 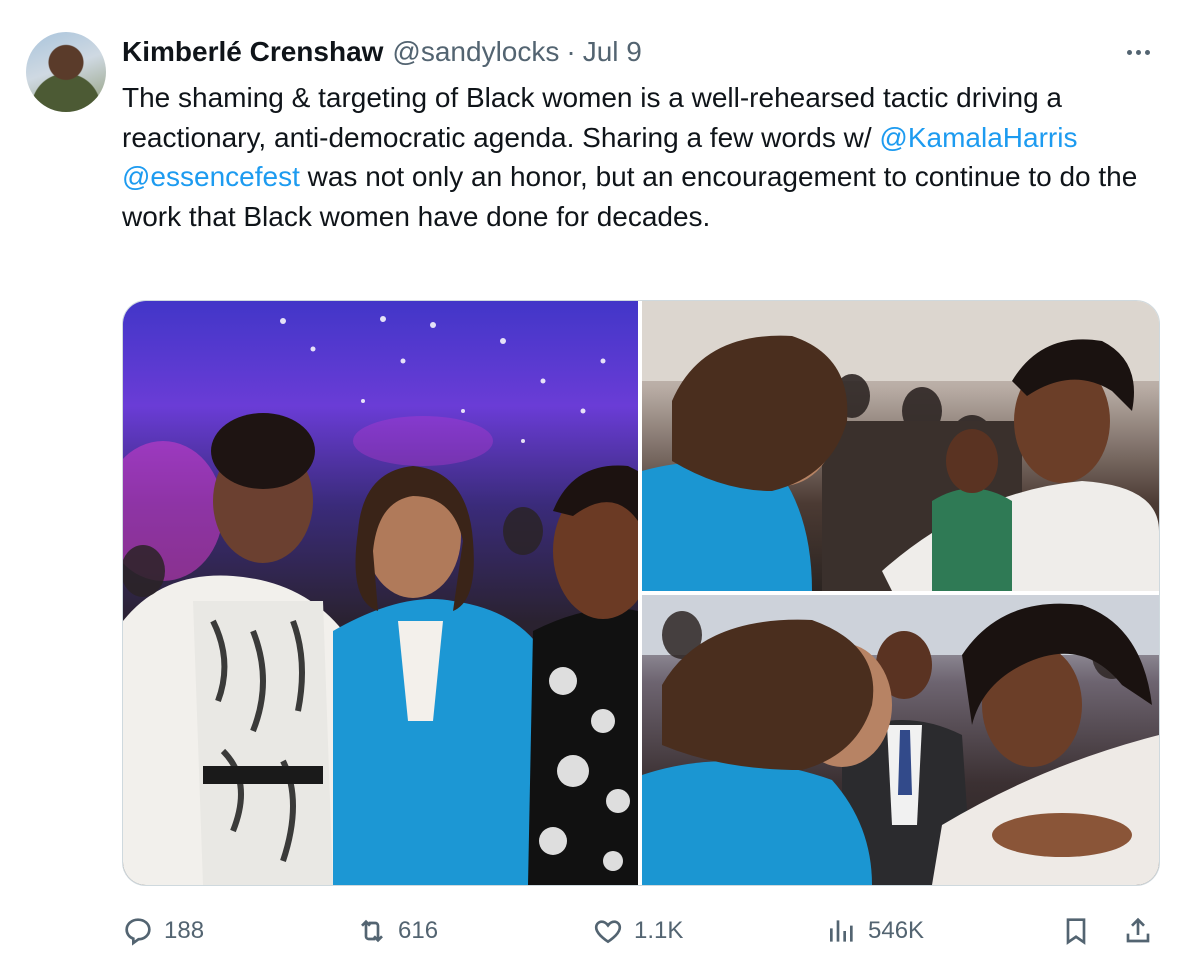 I want to click on share-button, so click(x=1138, y=931).